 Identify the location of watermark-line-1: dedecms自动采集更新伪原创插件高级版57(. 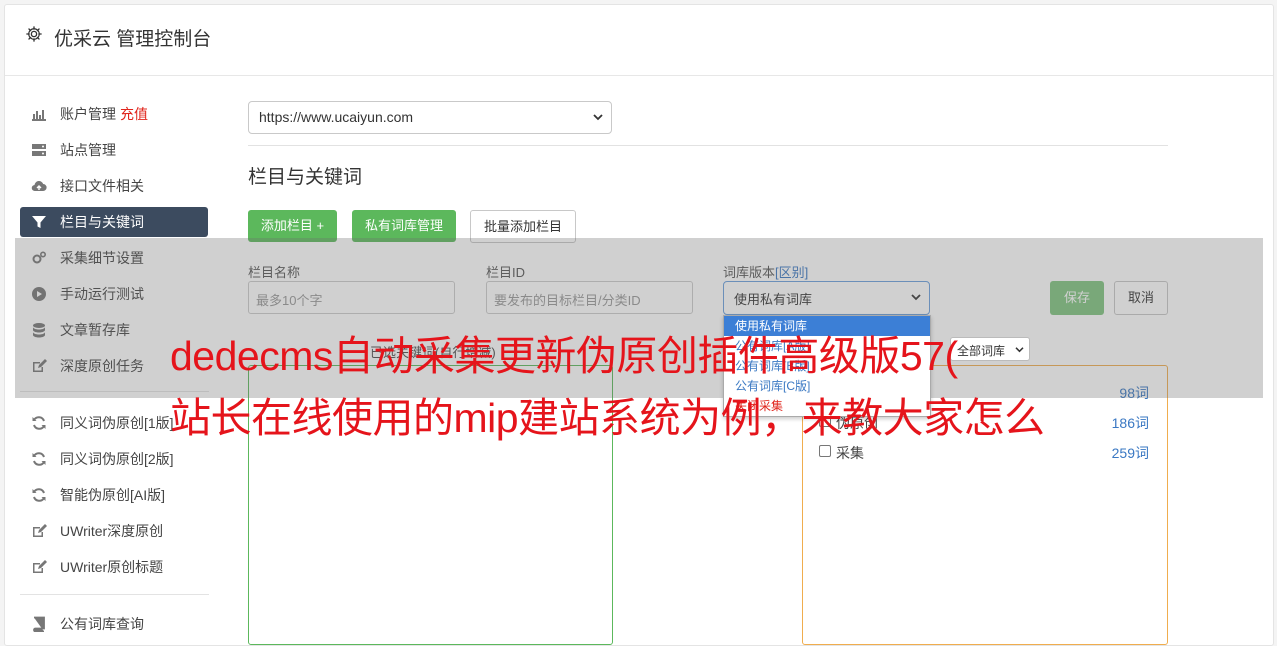
(564, 356).